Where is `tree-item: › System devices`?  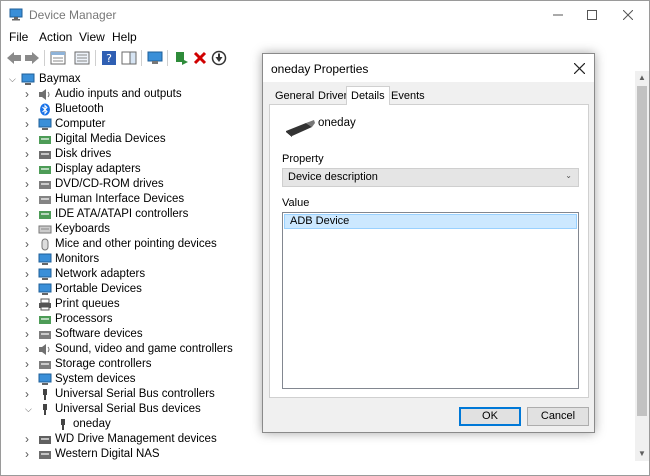
tree-item: › System devices is located at coordinates (151, 379).